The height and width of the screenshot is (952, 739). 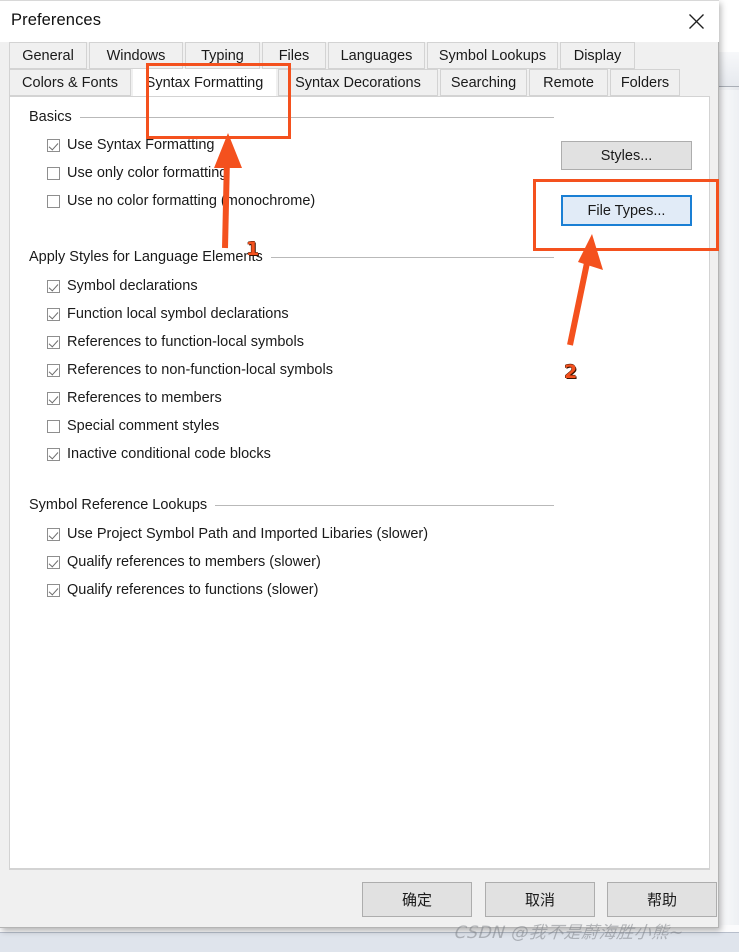 I want to click on tab-display: Display, so click(x=597, y=55).